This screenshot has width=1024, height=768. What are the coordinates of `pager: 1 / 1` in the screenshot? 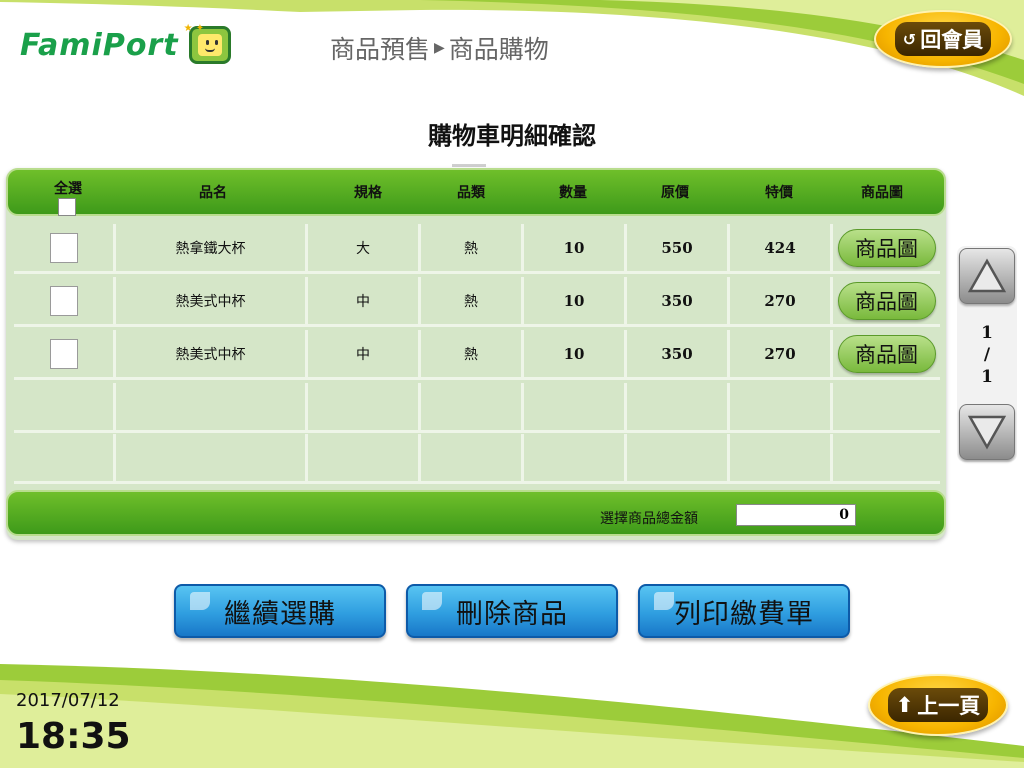 It's located at (987, 354).